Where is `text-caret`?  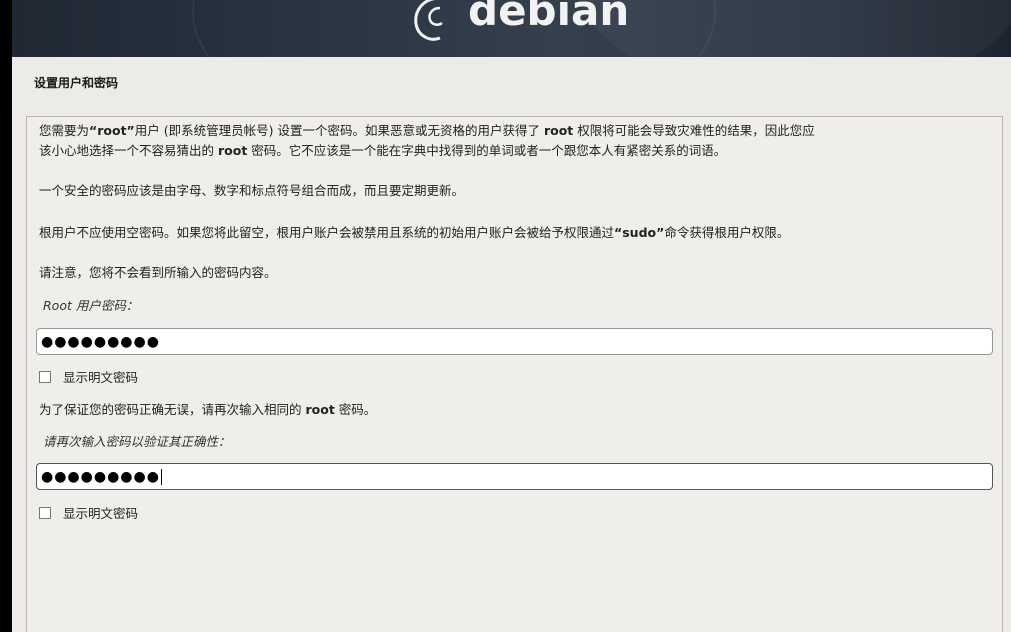
text-caret is located at coordinates (161, 476).